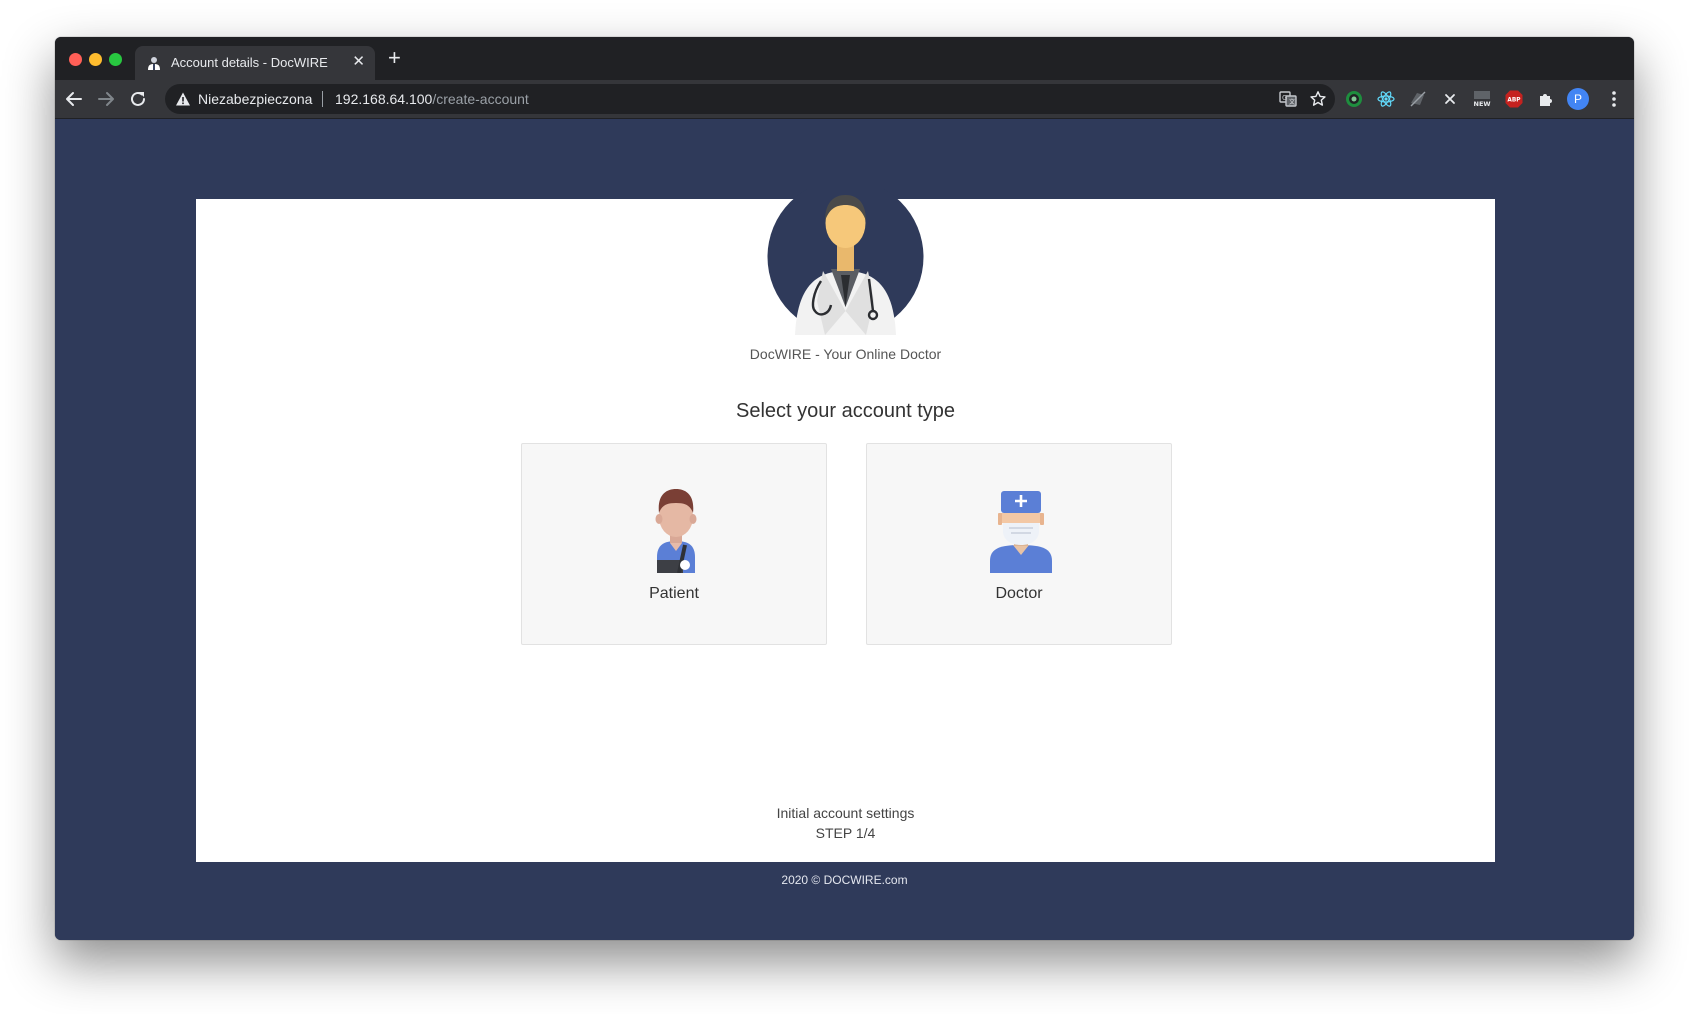  What do you see at coordinates (845, 262) in the screenshot?
I see `doctor-avatar-icon` at bounding box center [845, 262].